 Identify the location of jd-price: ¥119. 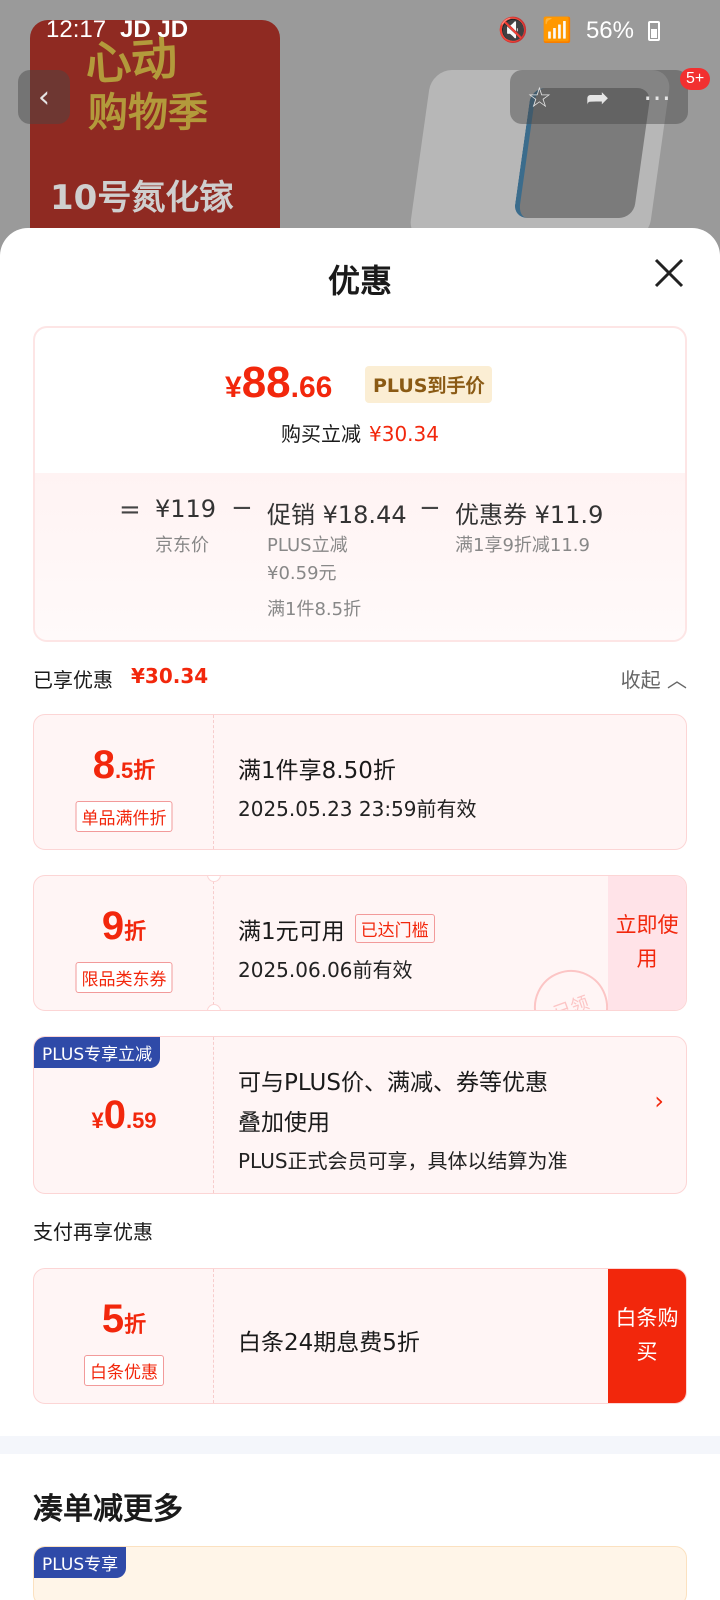
(186, 509).